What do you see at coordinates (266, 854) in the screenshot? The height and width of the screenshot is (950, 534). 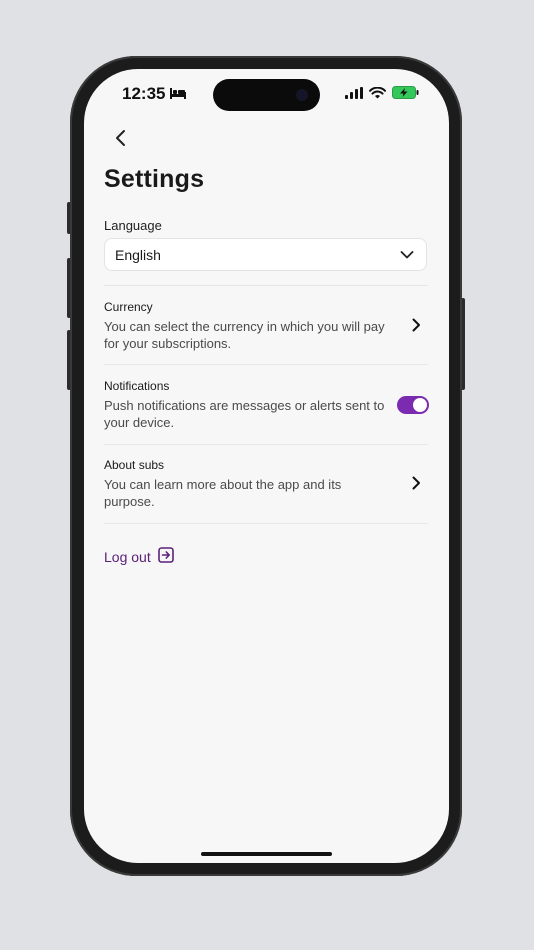 I see `home-indicator` at bounding box center [266, 854].